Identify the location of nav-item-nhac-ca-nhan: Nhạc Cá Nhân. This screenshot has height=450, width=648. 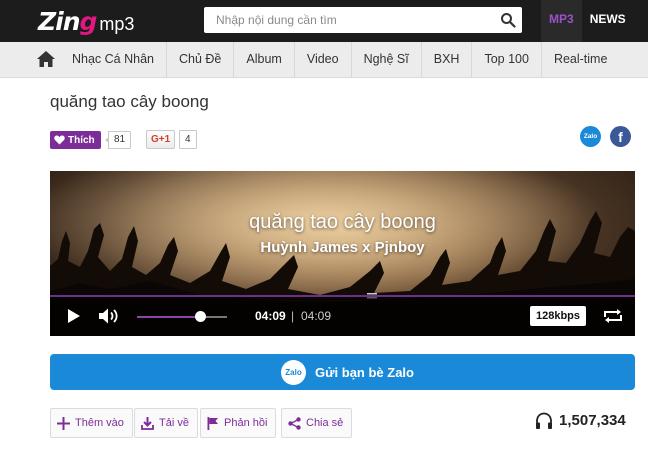
(111, 60).